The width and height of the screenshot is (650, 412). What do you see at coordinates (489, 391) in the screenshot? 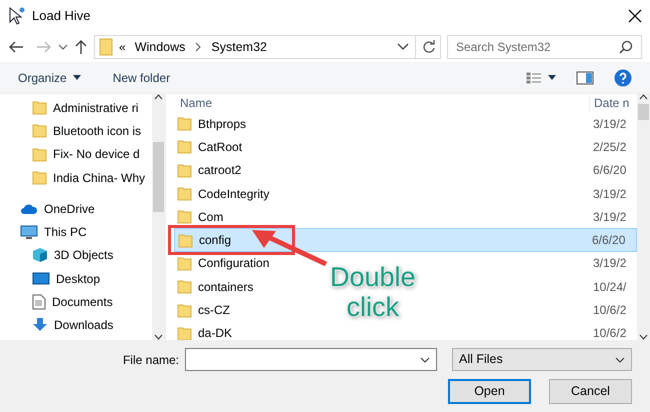
I see `dialog-button: Open` at bounding box center [489, 391].